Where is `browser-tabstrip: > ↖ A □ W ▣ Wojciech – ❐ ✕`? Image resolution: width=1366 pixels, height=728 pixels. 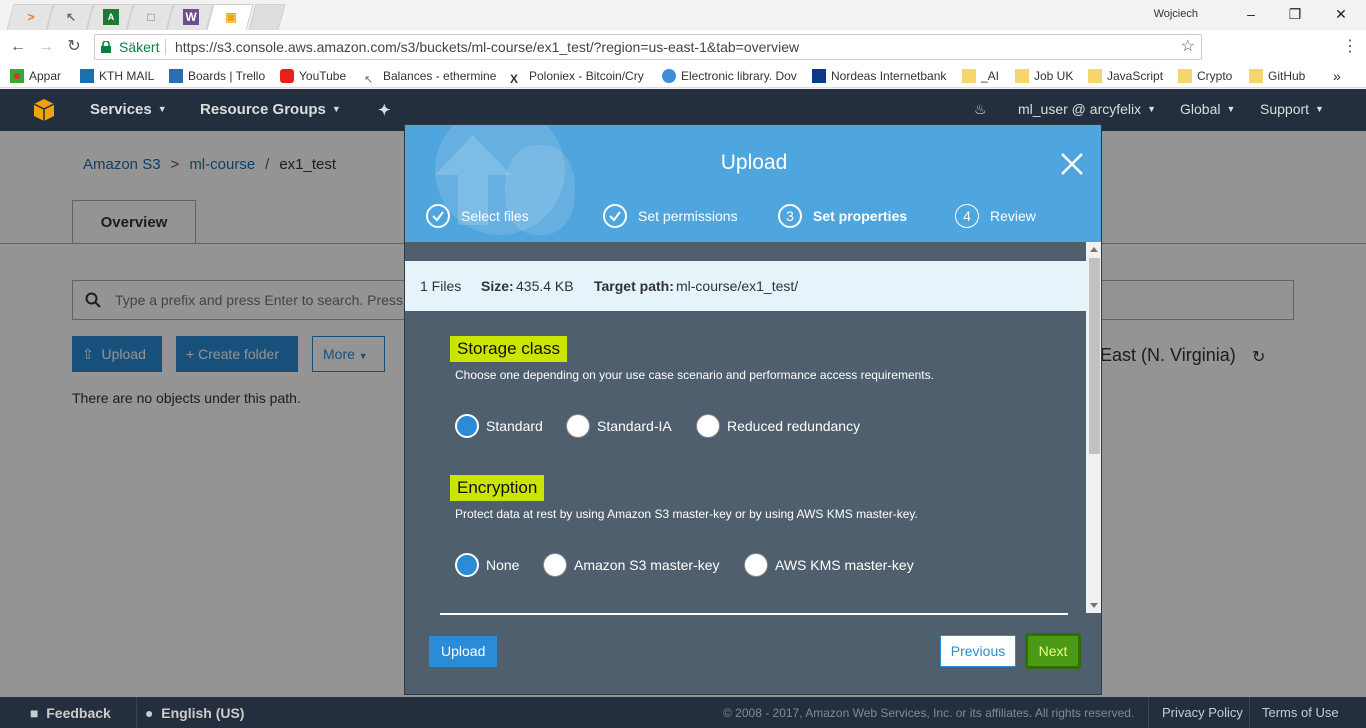 browser-tabstrip: > ↖ A □ W ▣ Wojciech – ❐ ✕ is located at coordinates (683, 15).